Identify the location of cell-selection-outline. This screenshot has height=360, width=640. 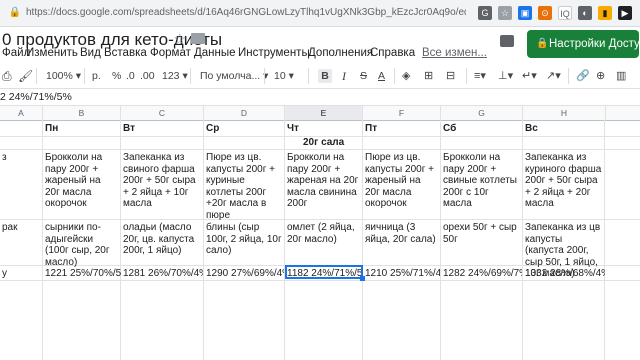
(324, 272).